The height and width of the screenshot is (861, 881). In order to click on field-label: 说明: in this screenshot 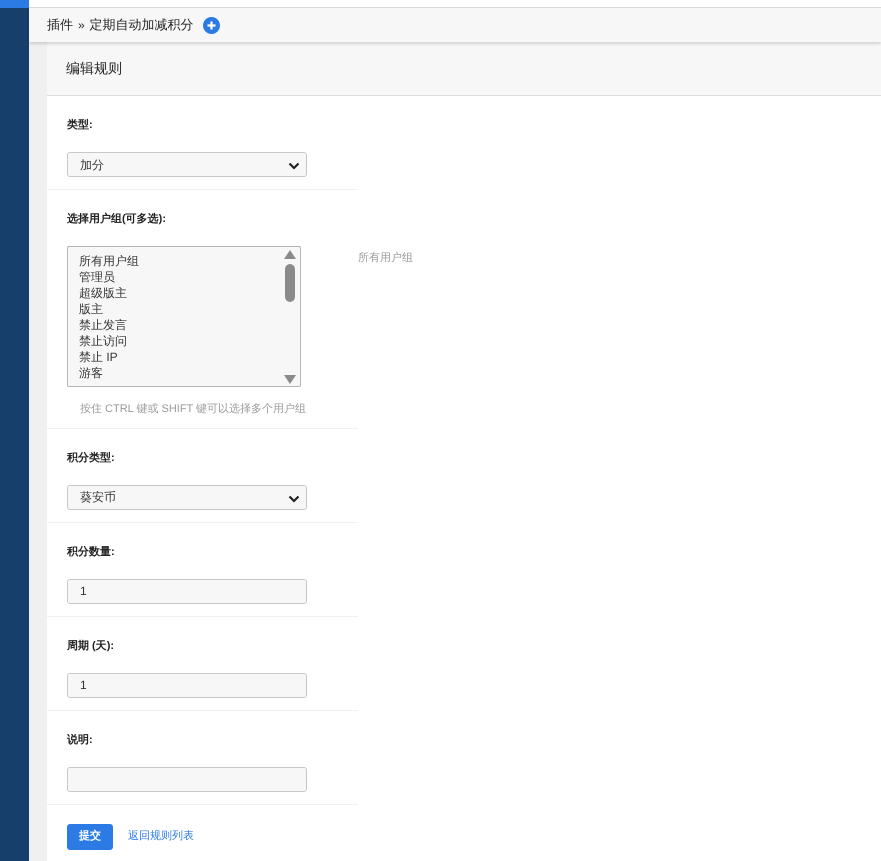, I will do `click(80, 739)`.